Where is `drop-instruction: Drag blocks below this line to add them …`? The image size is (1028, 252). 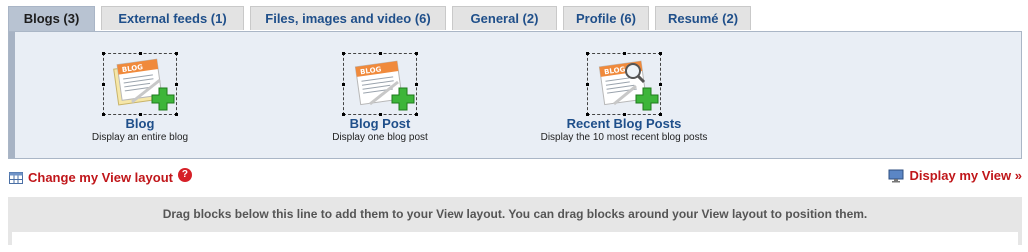 drop-instruction: Drag blocks below this line to add them … is located at coordinates (515, 214).